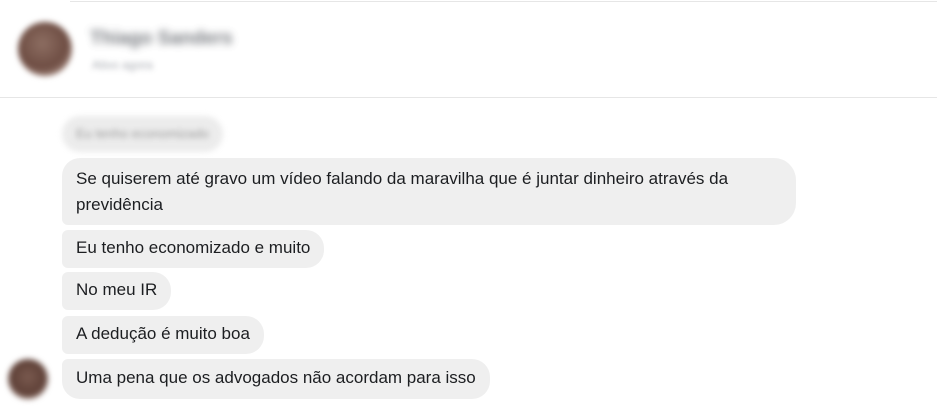  Describe the element at coordinates (122, 65) in the screenshot. I see `contact-status: Ativo agora` at that location.